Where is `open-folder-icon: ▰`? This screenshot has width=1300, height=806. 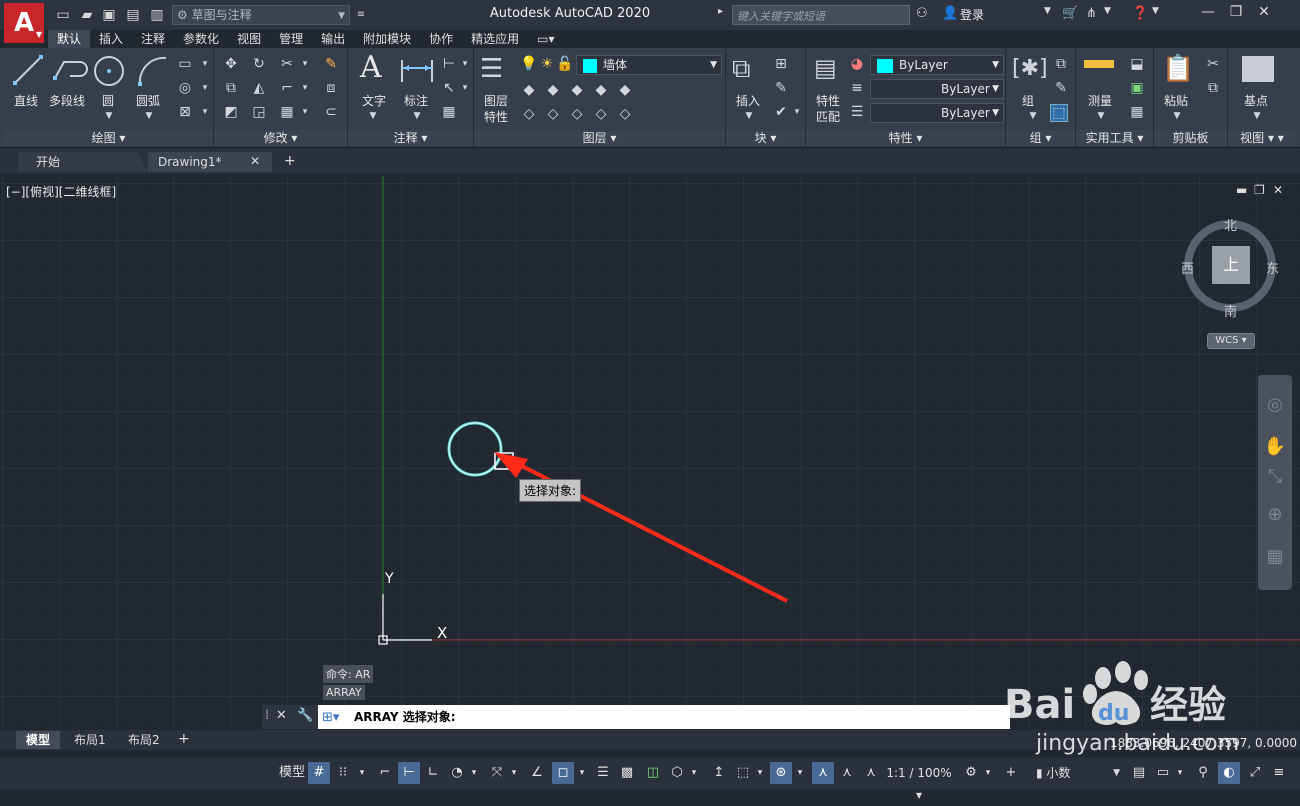 open-folder-icon: ▰ is located at coordinates (87, 15).